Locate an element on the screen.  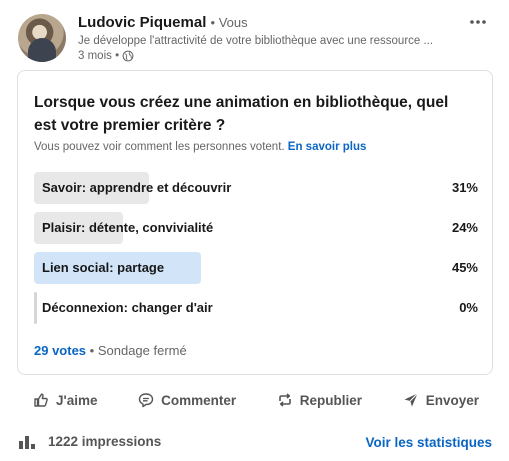
more-icon is located at coordinates (478, 22).